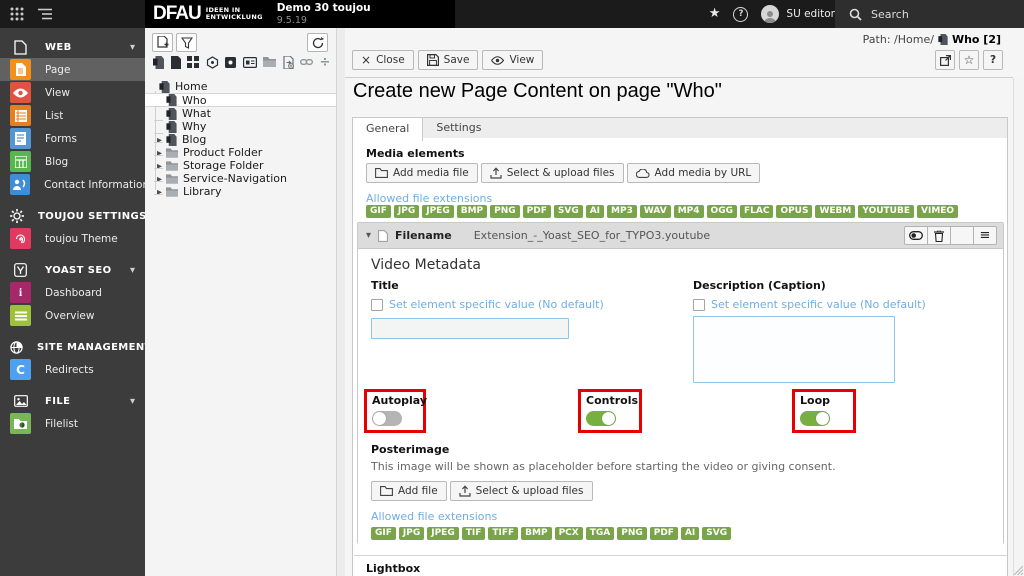 The height and width of the screenshot is (576, 1024). I want to click on trash-icon, so click(939, 235).